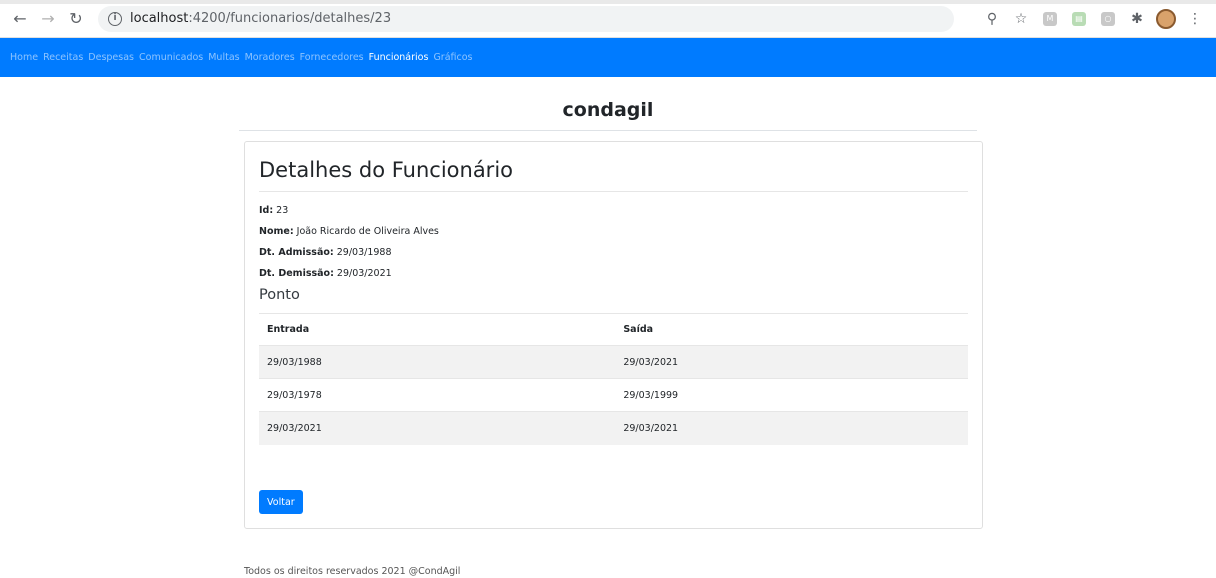  What do you see at coordinates (276, 231) in the screenshot?
I see `field-label: Nome:` at bounding box center [276, 231].